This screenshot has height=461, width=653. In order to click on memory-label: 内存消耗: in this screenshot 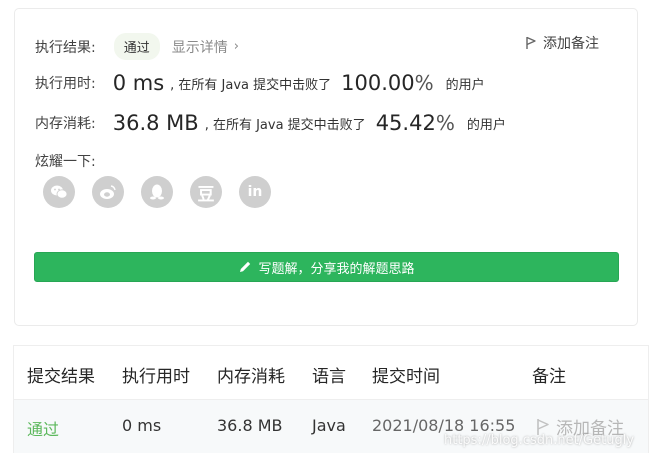, I will do `click(65, 124)`.